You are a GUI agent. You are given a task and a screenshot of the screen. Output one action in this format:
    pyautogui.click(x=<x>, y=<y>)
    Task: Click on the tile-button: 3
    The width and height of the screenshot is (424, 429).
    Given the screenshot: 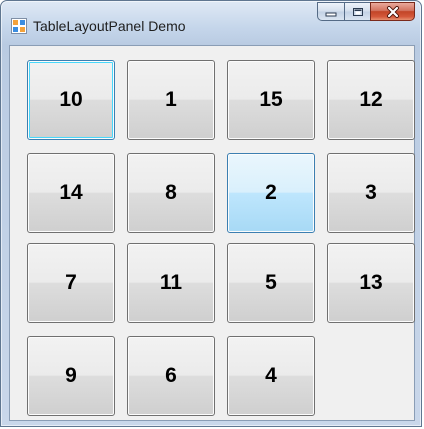 What is the action you would take?
    pyautogui.click(x=371, y=193)
    